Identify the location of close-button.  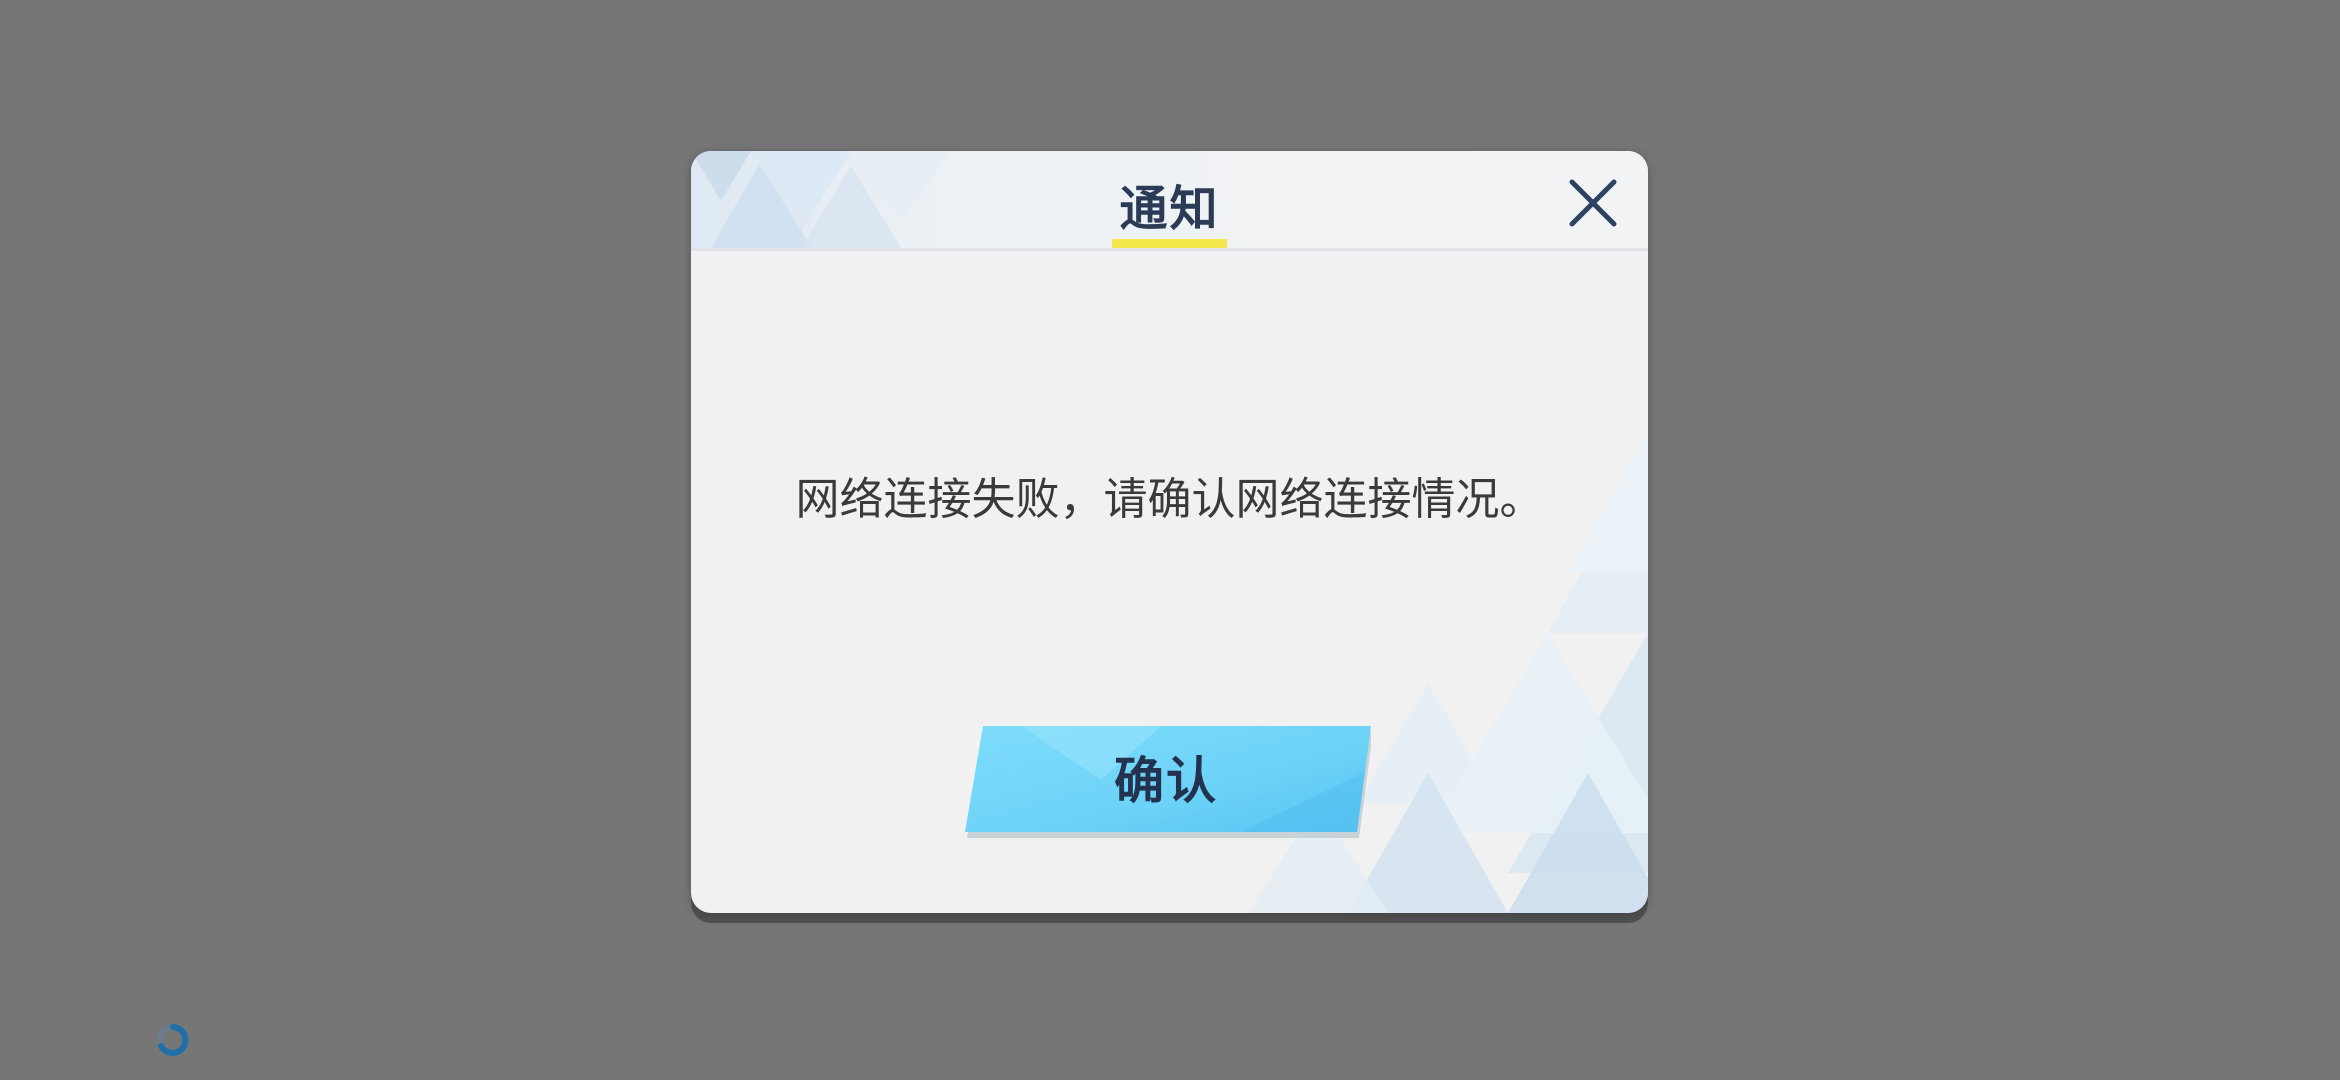
(1593, 203).